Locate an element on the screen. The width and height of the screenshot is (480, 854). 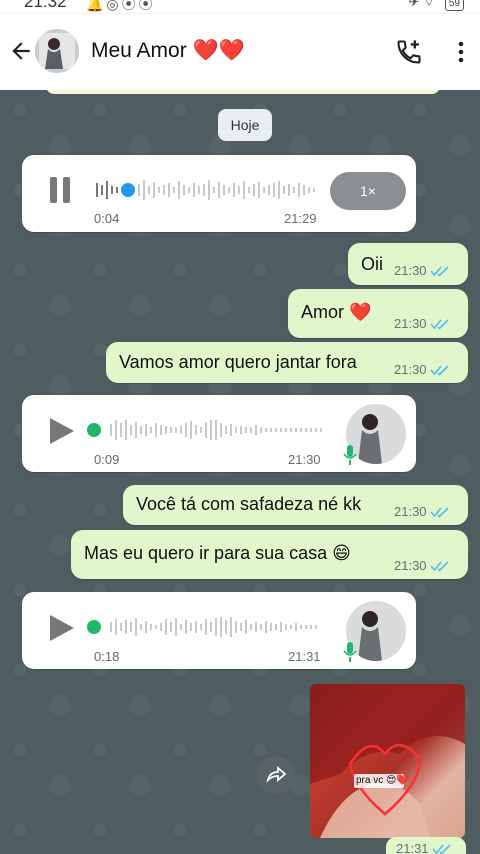
message-time: 21:31 is located at coordinates (304, 656).